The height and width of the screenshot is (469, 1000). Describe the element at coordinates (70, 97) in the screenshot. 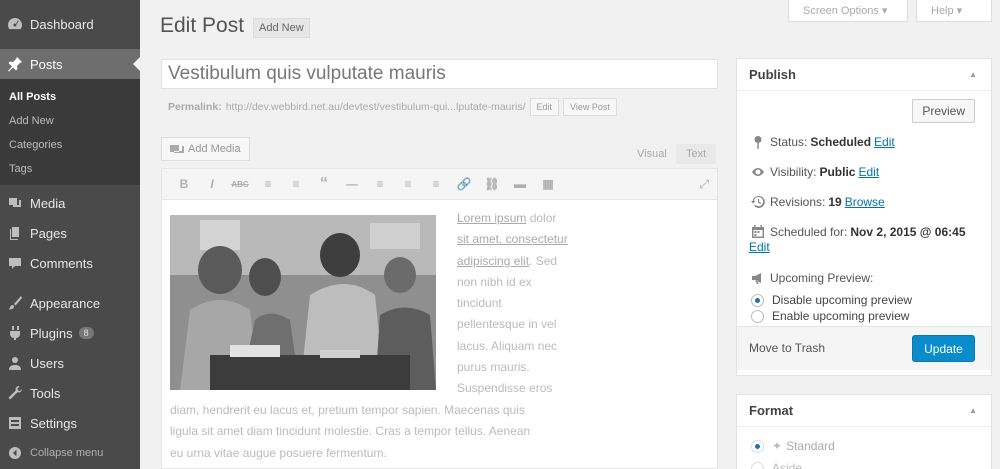

I see `submenu-all-posts: All Posts` at that location.